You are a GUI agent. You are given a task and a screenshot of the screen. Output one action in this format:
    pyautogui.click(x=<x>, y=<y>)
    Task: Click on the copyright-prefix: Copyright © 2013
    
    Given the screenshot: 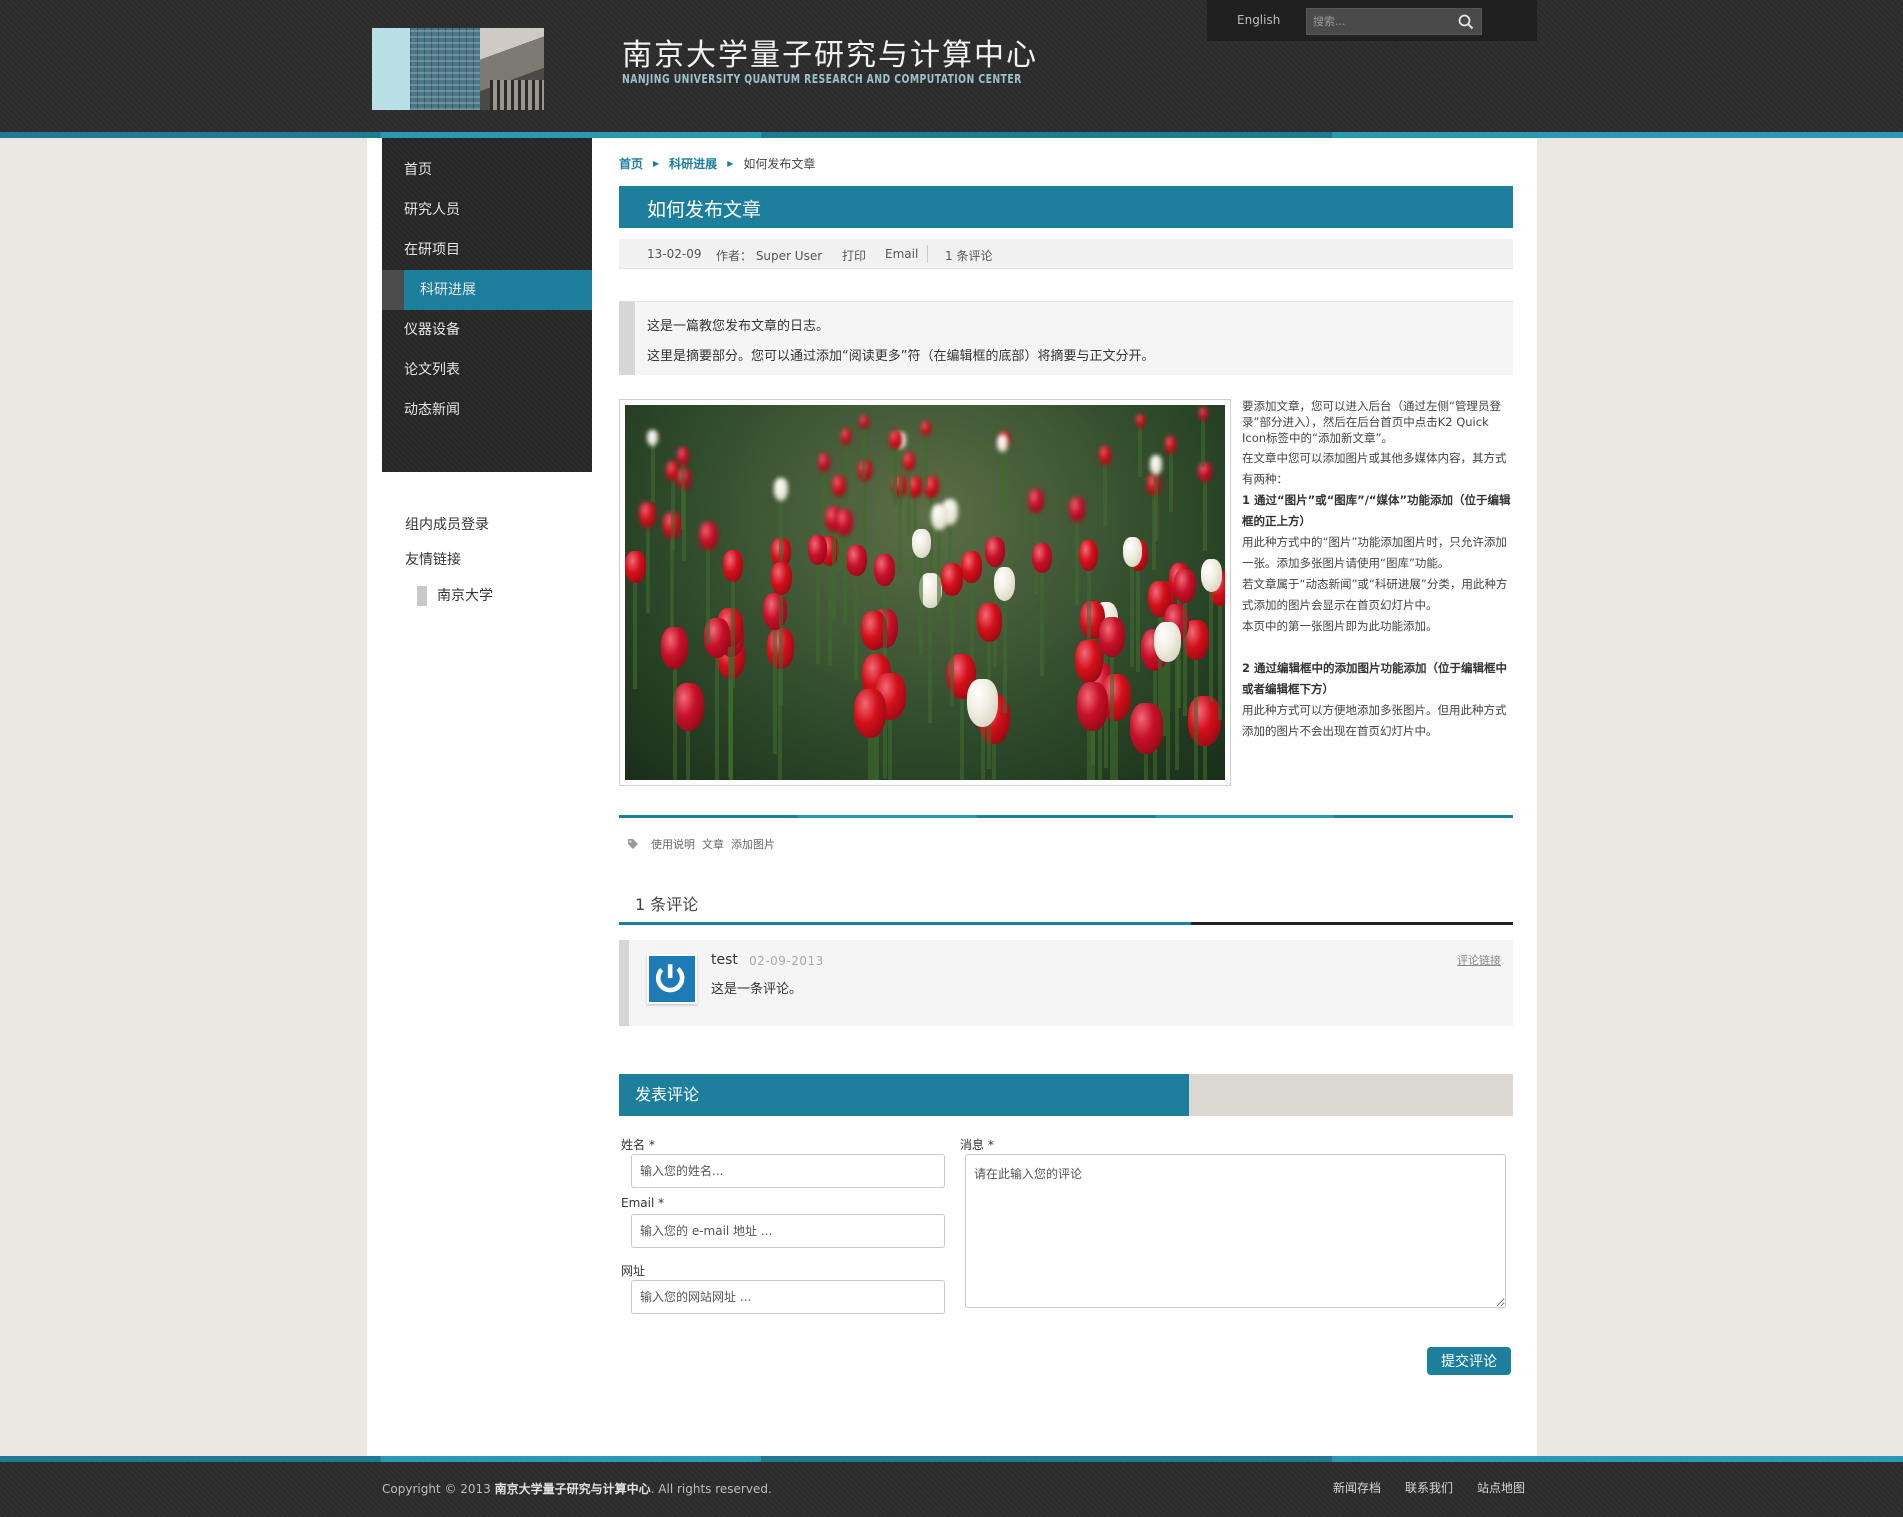 What is the action you would take?
    pyautogui.click(x=436, y=1489)
    